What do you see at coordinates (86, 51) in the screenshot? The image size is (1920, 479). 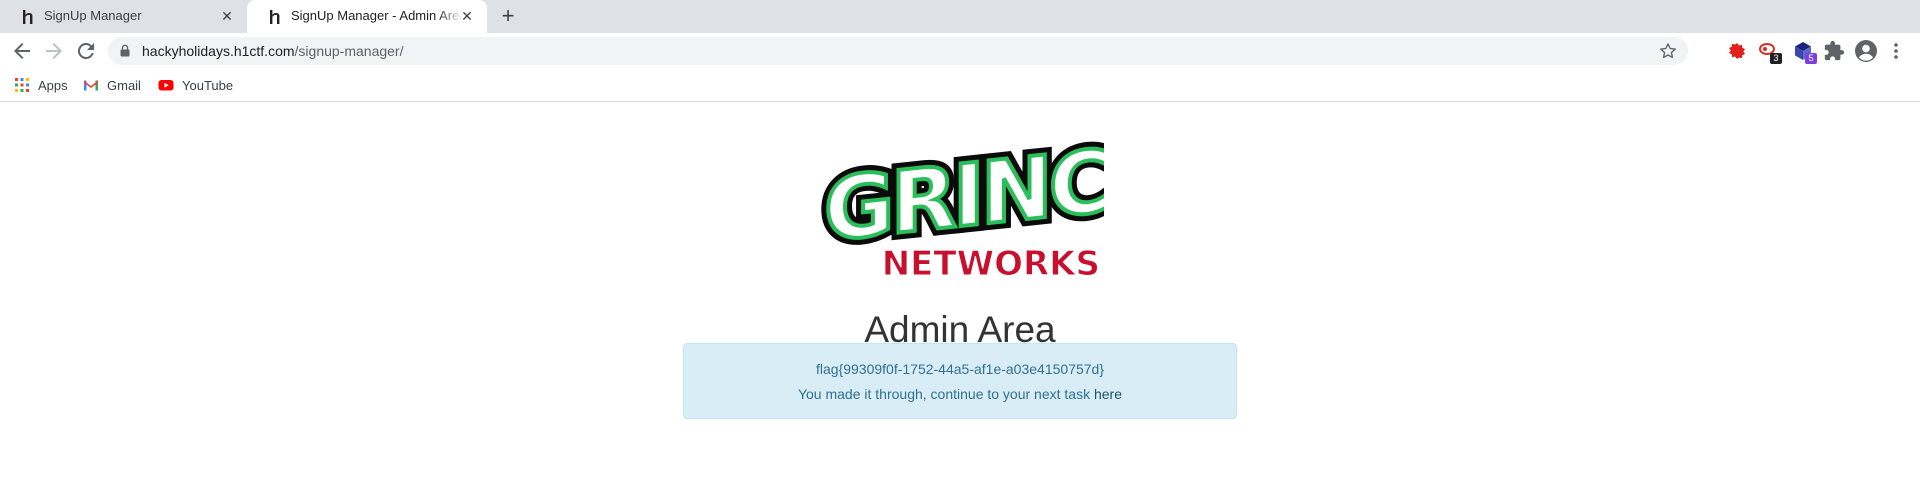 I see `reload-icon` at bounding box center [86, 51].